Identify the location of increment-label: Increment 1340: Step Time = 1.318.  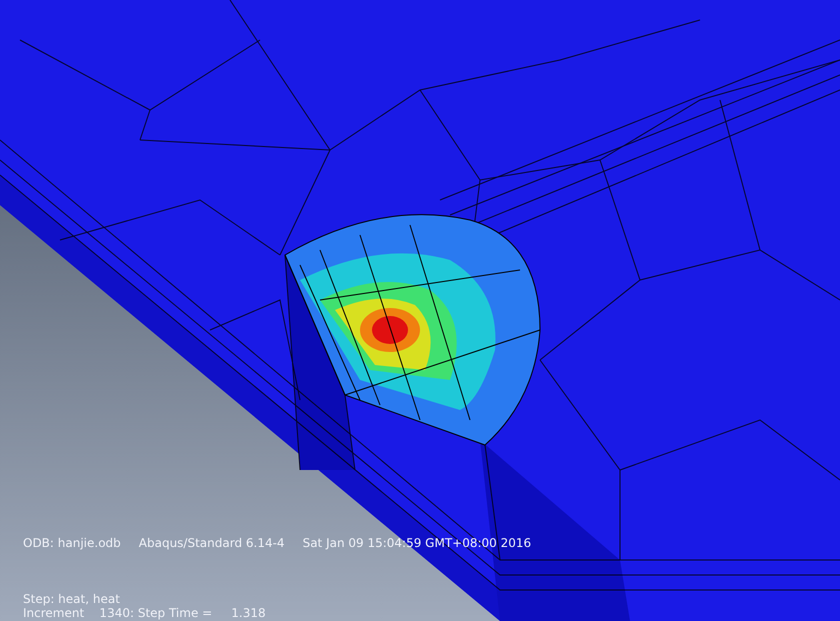
(145, 613).